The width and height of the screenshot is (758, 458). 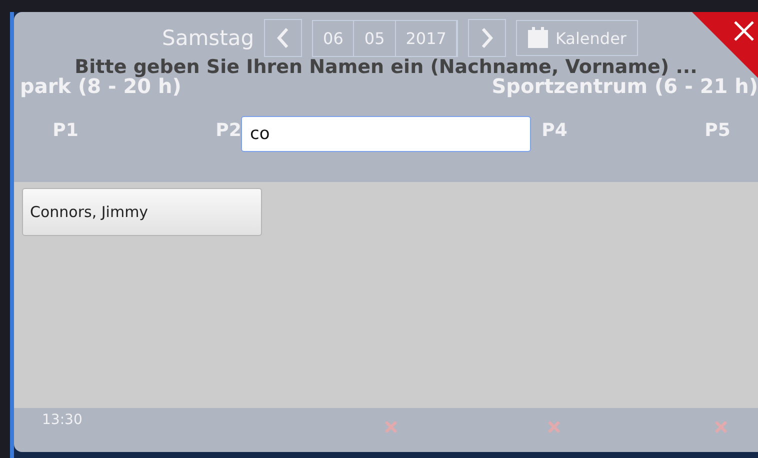 I want to click on court-heading: P4, so click(x=555, y=130).